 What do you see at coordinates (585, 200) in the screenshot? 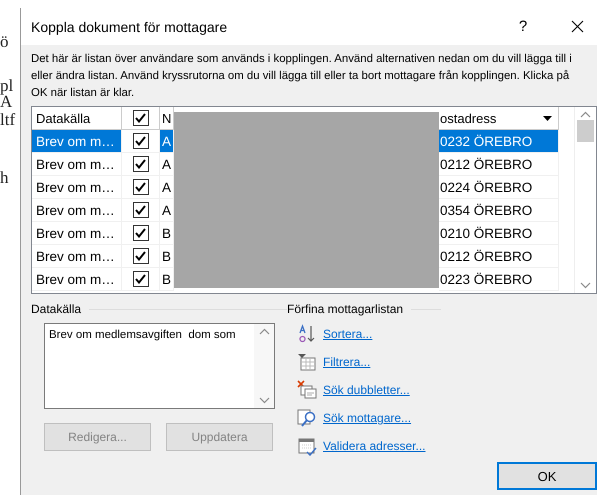
I see `scrollbar` at bounding box center [585, 200].